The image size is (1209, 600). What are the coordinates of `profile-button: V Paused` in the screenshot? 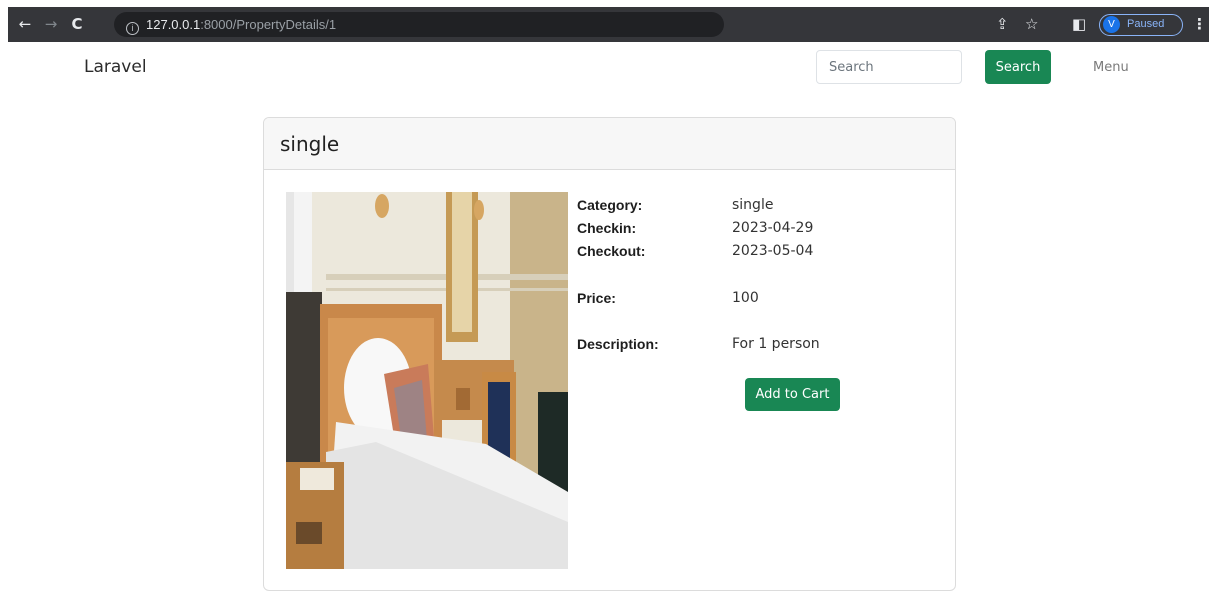 It's located at (1141, 25).